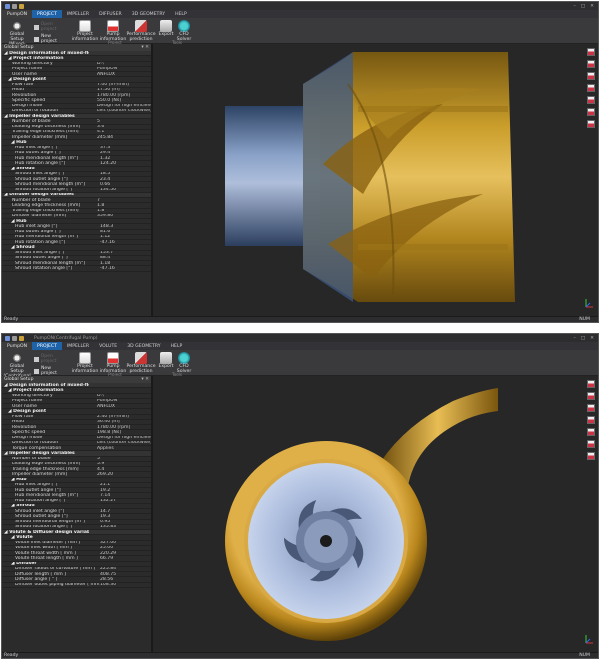 This screenshot has width=600, height=660. Describe the element at coordinates (124, 216) in the screenshot. I see `property-value: 359.80` at that location.